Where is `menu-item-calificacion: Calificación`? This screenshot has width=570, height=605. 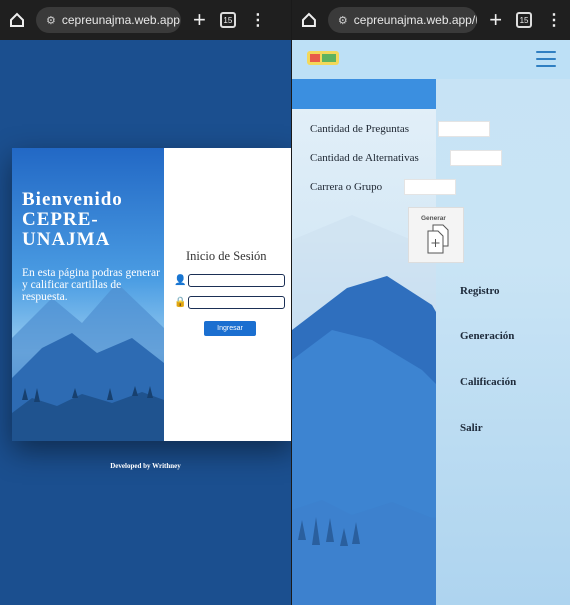
menu-item-calificacion: Calificación is located at coordinates (488, 382).